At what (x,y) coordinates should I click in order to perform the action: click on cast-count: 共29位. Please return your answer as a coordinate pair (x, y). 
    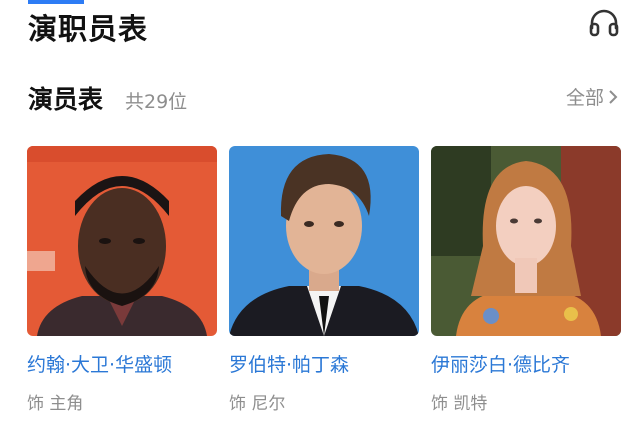
    Looking at the image, I should click on (156, 102).